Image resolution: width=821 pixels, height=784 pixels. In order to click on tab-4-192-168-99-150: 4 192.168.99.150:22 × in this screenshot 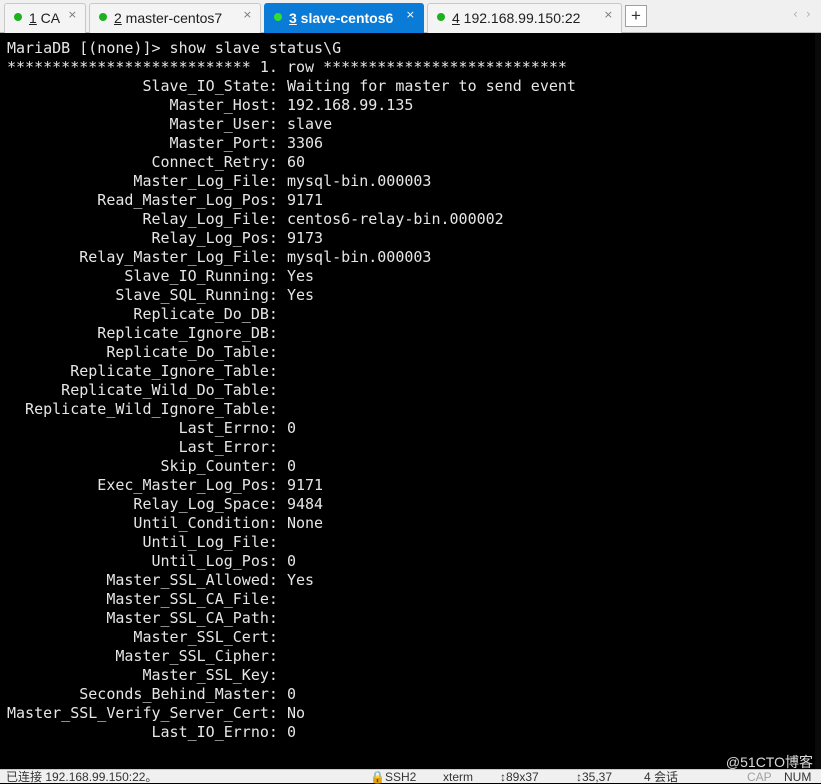, I will do `click(524, 18)`.